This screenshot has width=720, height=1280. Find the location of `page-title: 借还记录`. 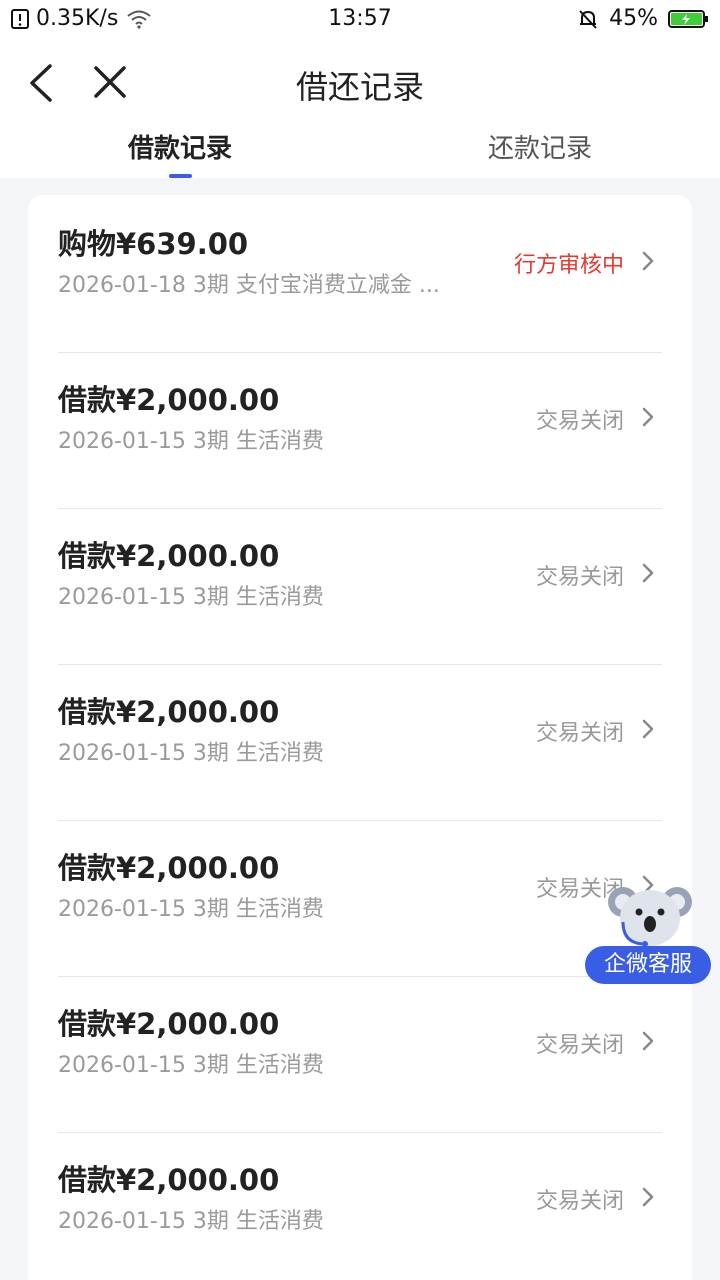

page-title: 借还记录 is located at coordinates (359, 87).